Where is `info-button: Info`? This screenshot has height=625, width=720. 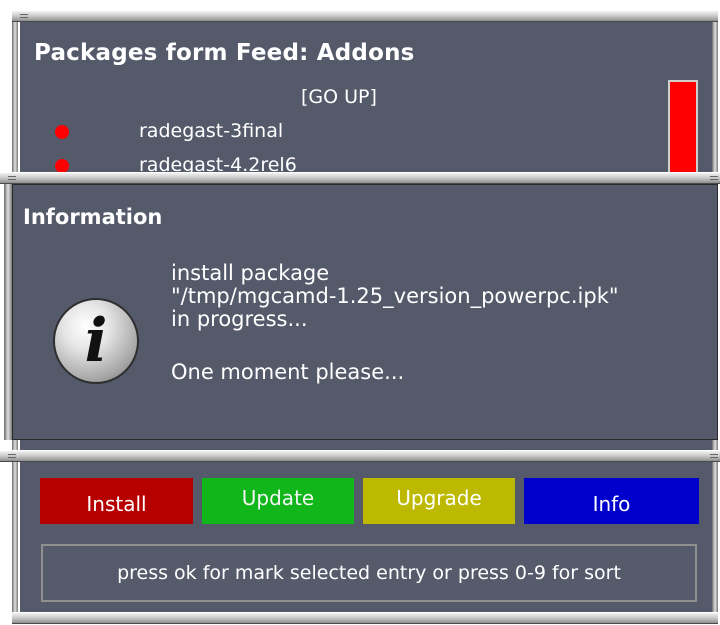 info-button: Info is located at coordinates (611, 501).